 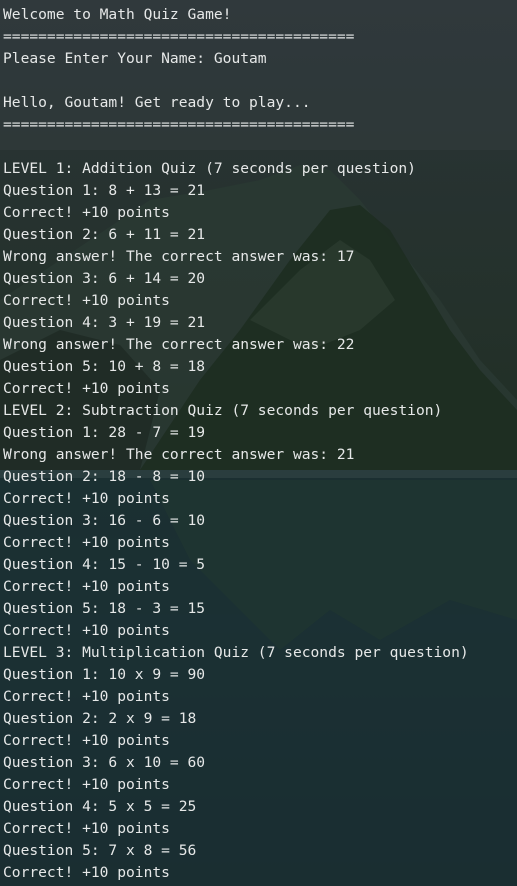 I want to click on terminal-line: Question 5: 10 + 8 = 18, so click(x=104, y=366).